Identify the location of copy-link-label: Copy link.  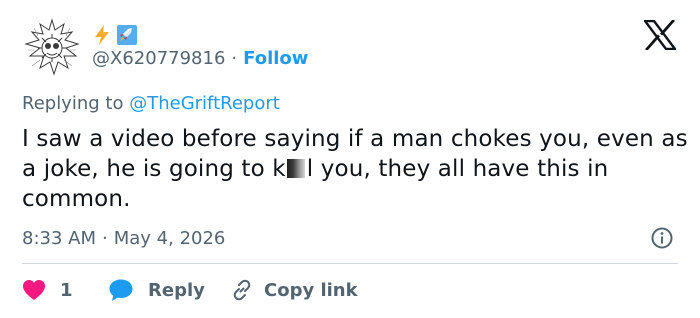
(311, 290).